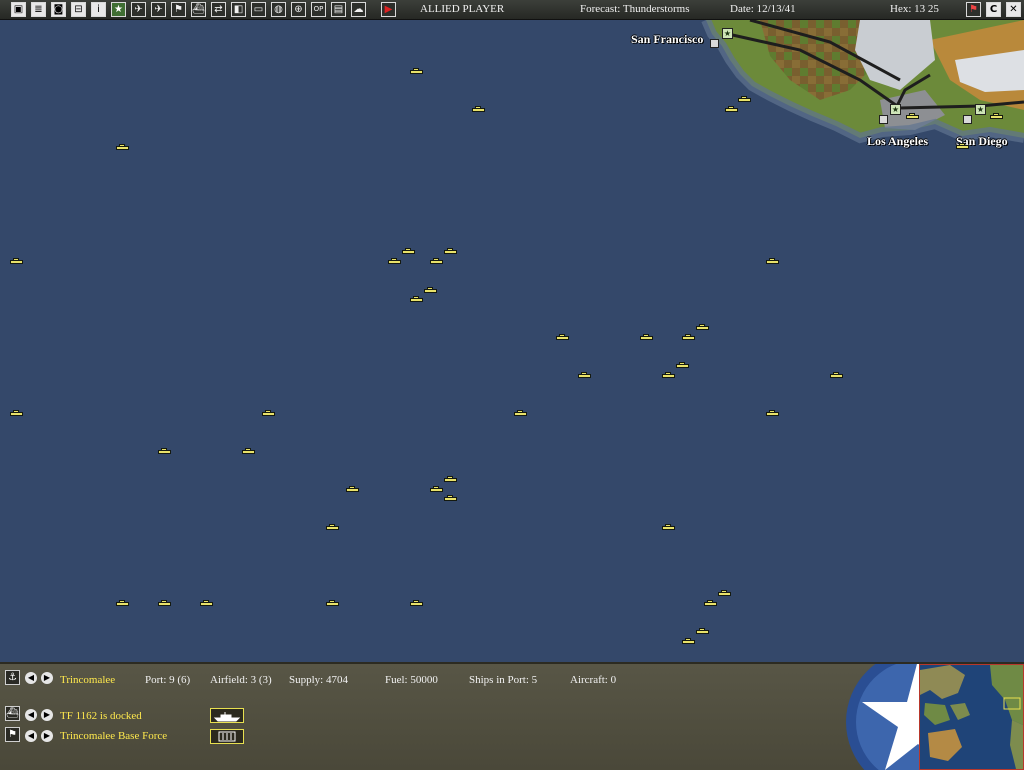 The image size is (1024, 770). Describe the element at coordinates (241, 680) in the screenshot. I see `airfield-size: Airfield: 3 (3)` at that location.